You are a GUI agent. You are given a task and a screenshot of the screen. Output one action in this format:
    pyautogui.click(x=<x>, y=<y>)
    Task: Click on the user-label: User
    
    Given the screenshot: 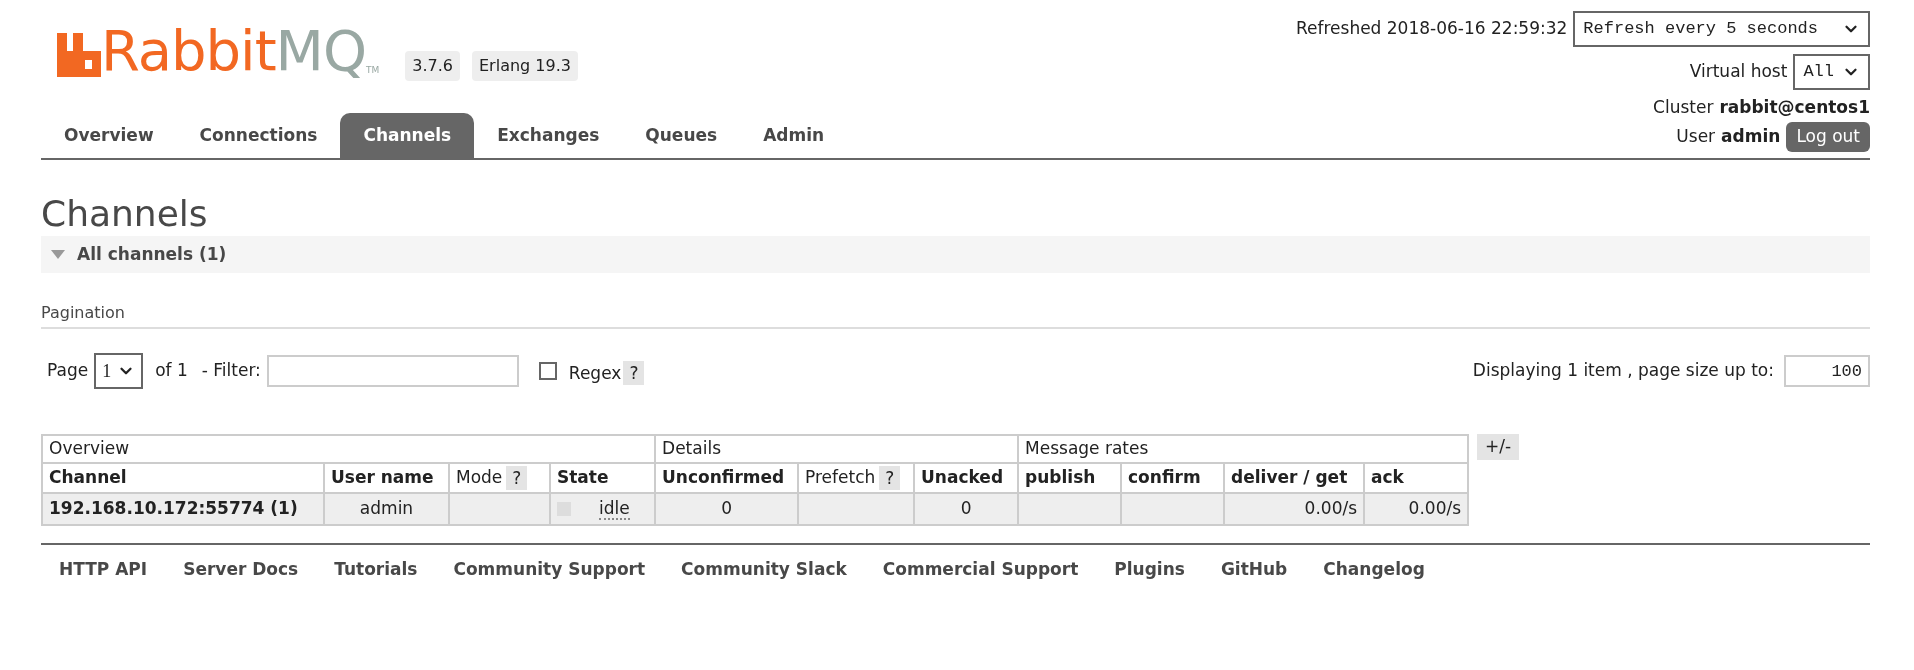 What is the action you would take?
    pyautogui.click(x=1696, y=137)
    